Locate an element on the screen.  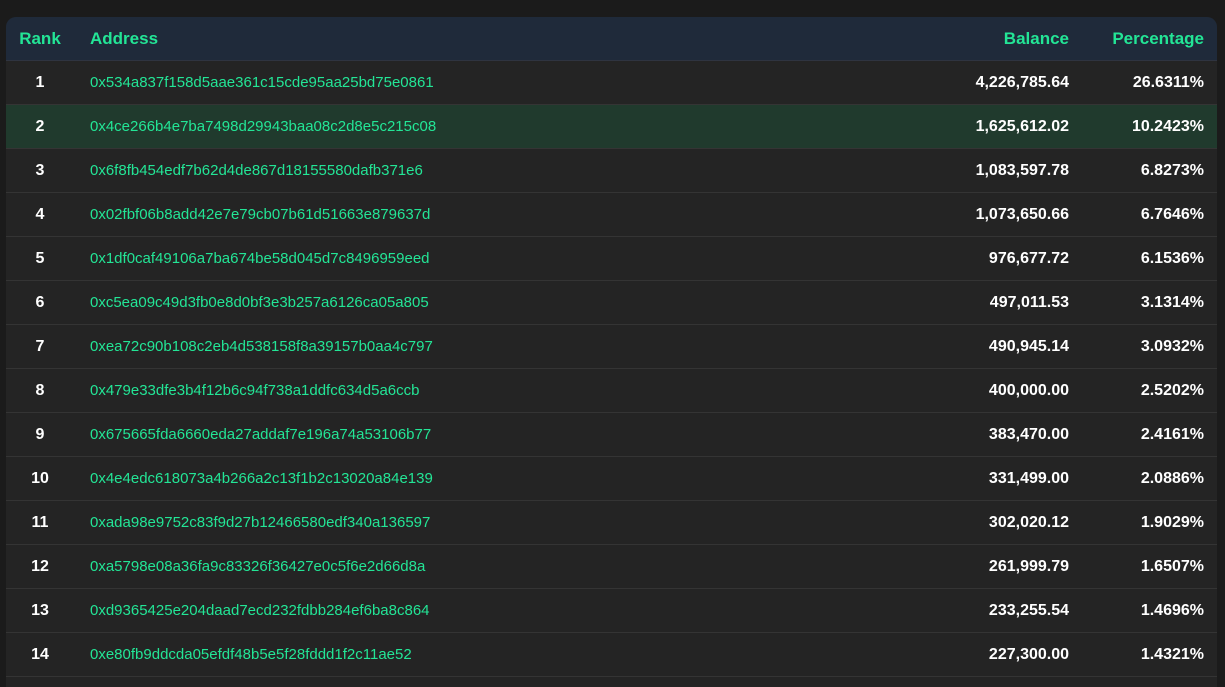
row-percentage: 26.6311% is located at coordinates (1168, 82).